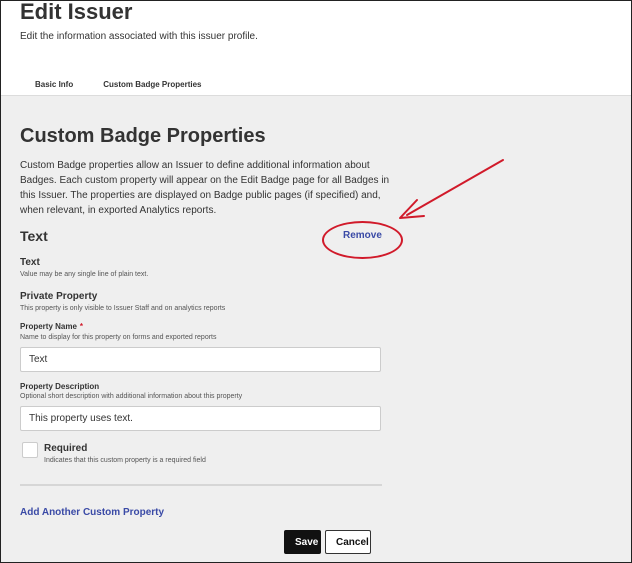 The height and width of the screenshot is (563, 632). Describe the element at coordinates (92, 512) in the screenshot. I see `add-custom-property-link: Add Another Custom Property` at that location.